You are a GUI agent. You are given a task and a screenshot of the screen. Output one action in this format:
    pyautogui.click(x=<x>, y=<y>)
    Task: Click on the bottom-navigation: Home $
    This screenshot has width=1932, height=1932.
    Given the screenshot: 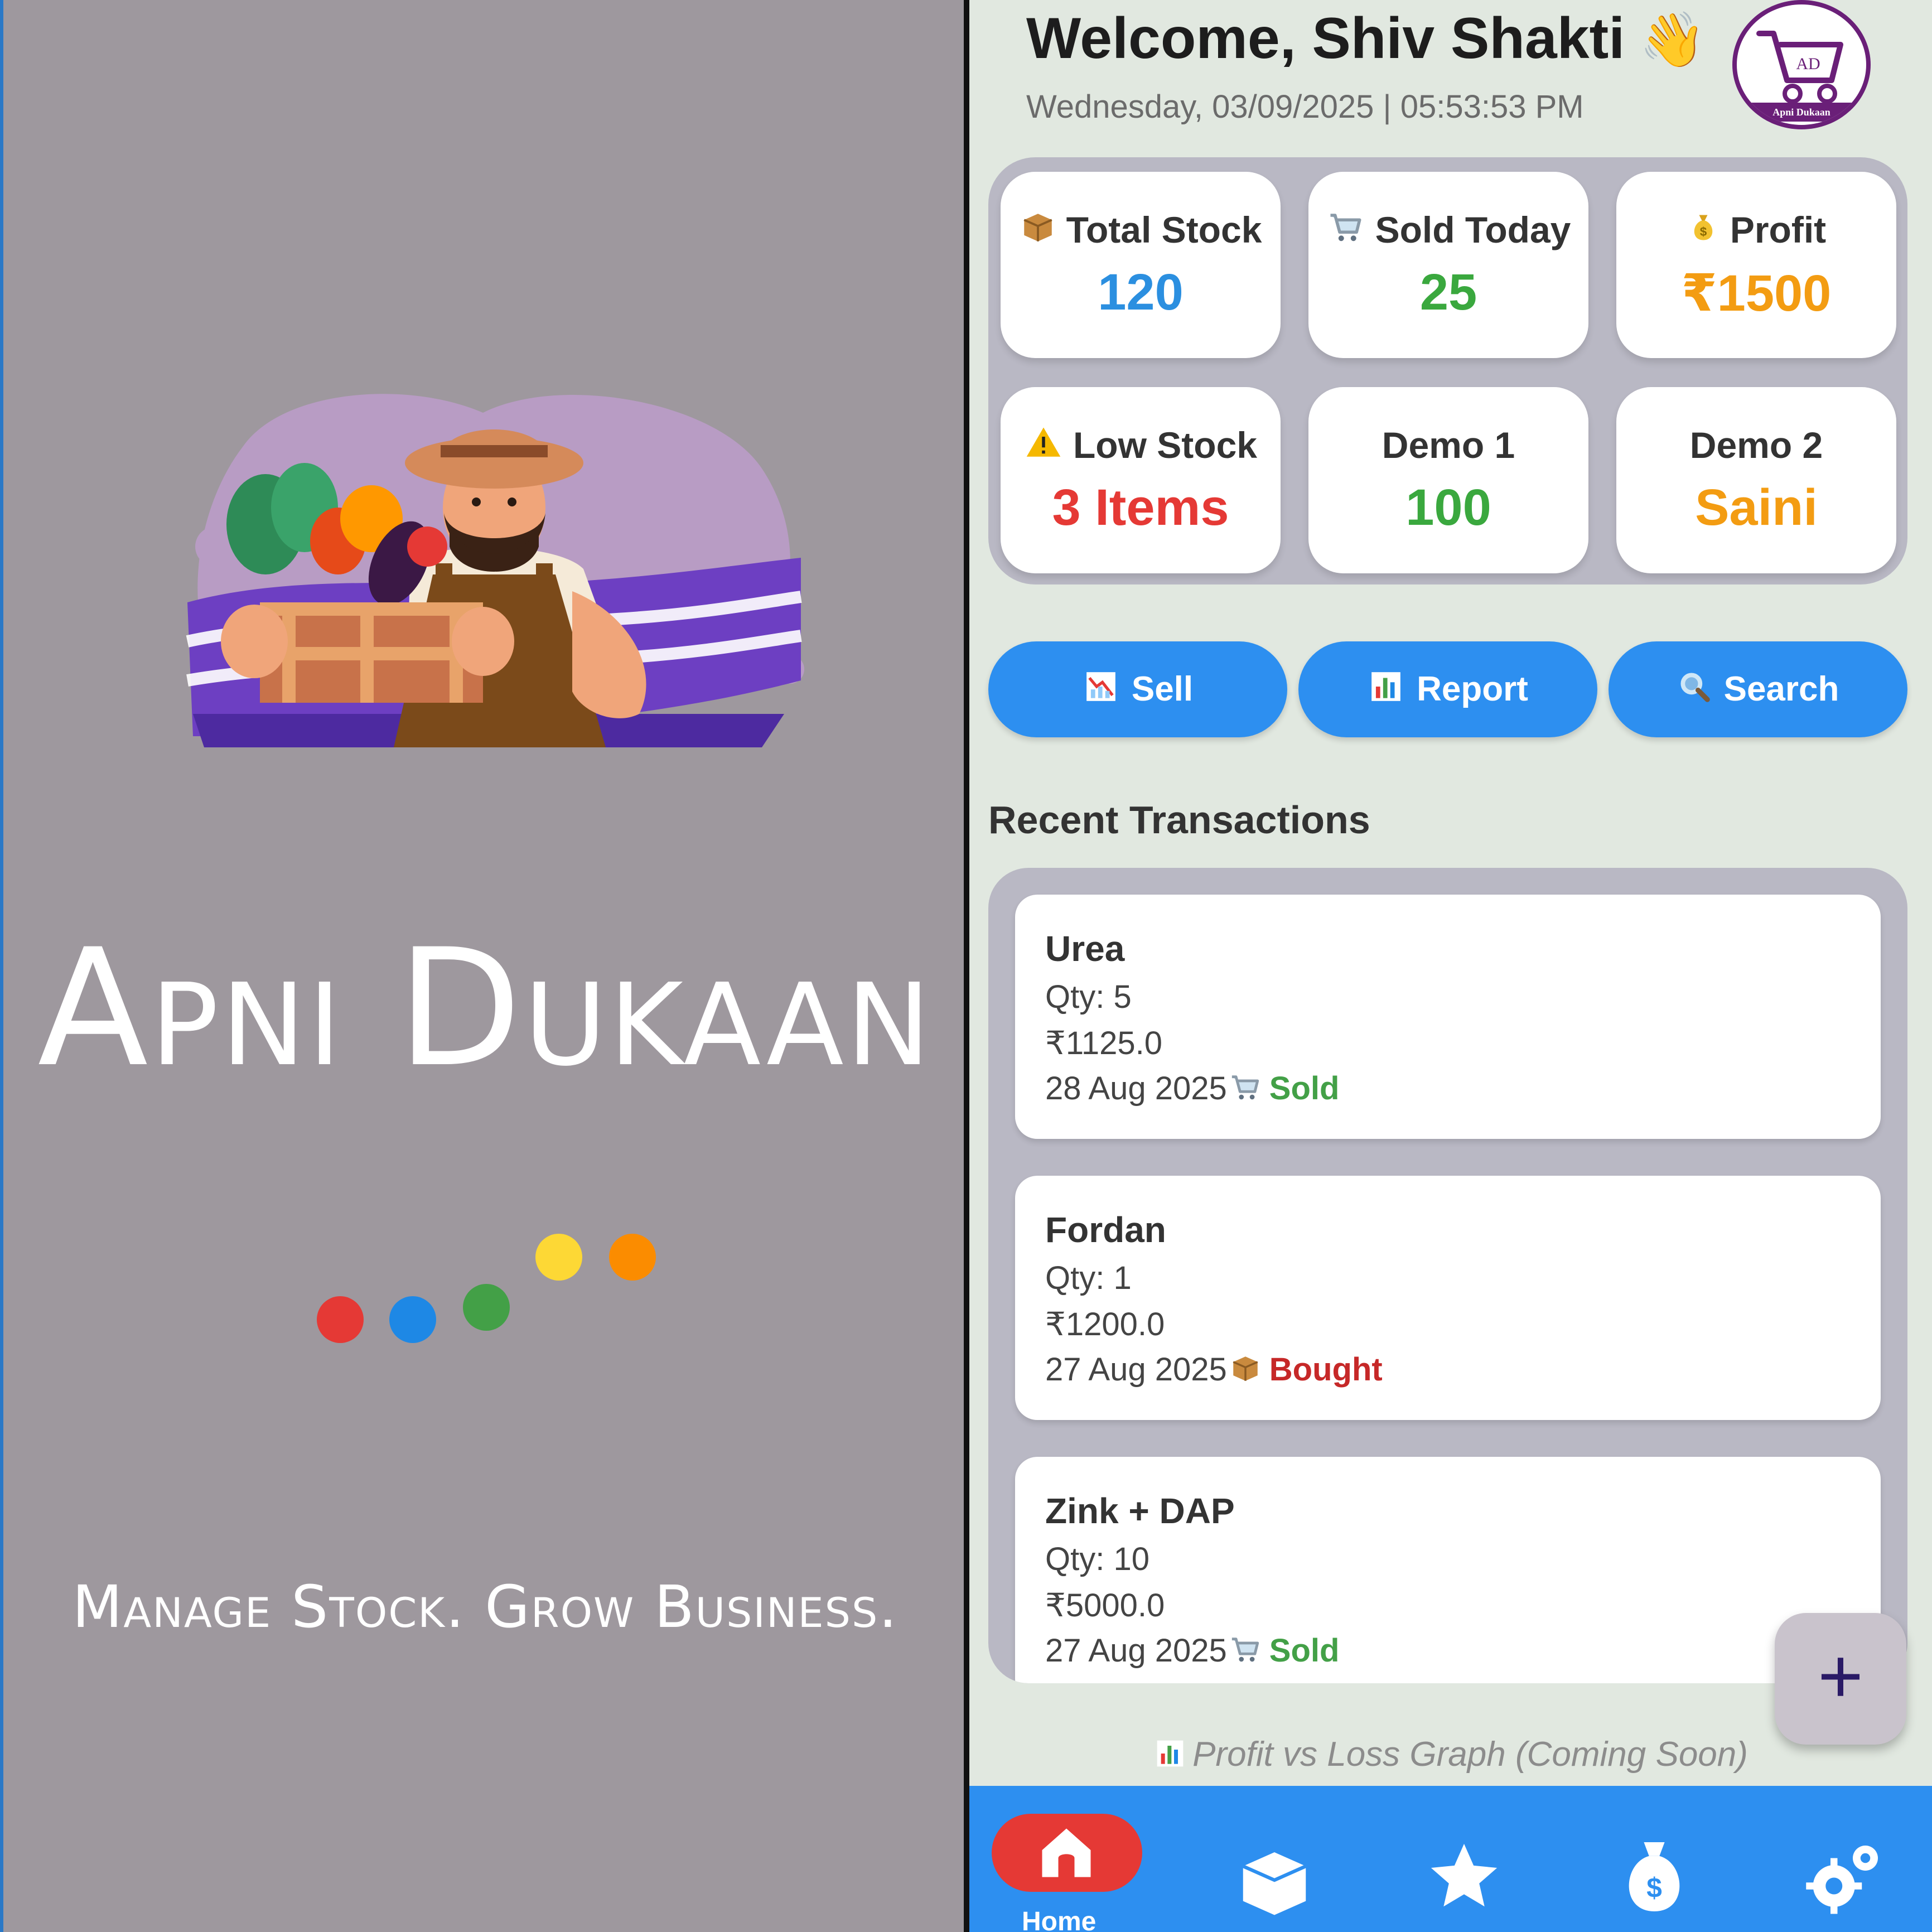 What is the action you would take?
    pyautogui.click(x=1450, y=1859)
    